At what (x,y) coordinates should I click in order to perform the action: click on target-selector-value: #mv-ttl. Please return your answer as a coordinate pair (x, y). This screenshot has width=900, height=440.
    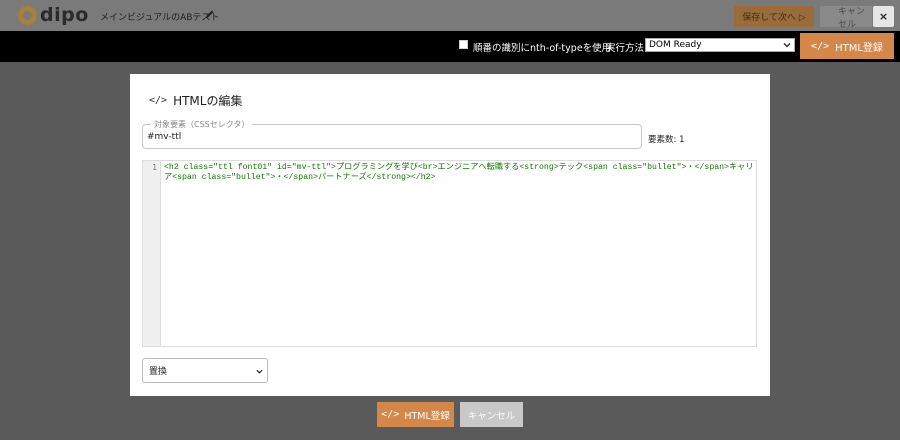
    Looking at the image, I should click on (164, 137).